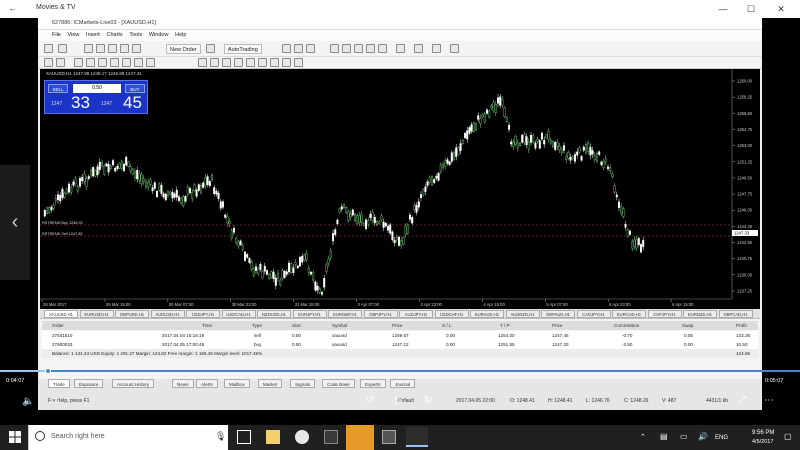 The image size is (800, 450). Describe the element at coordinates (150, 62) in the screenshot. I see `arrows-icon` at that location.